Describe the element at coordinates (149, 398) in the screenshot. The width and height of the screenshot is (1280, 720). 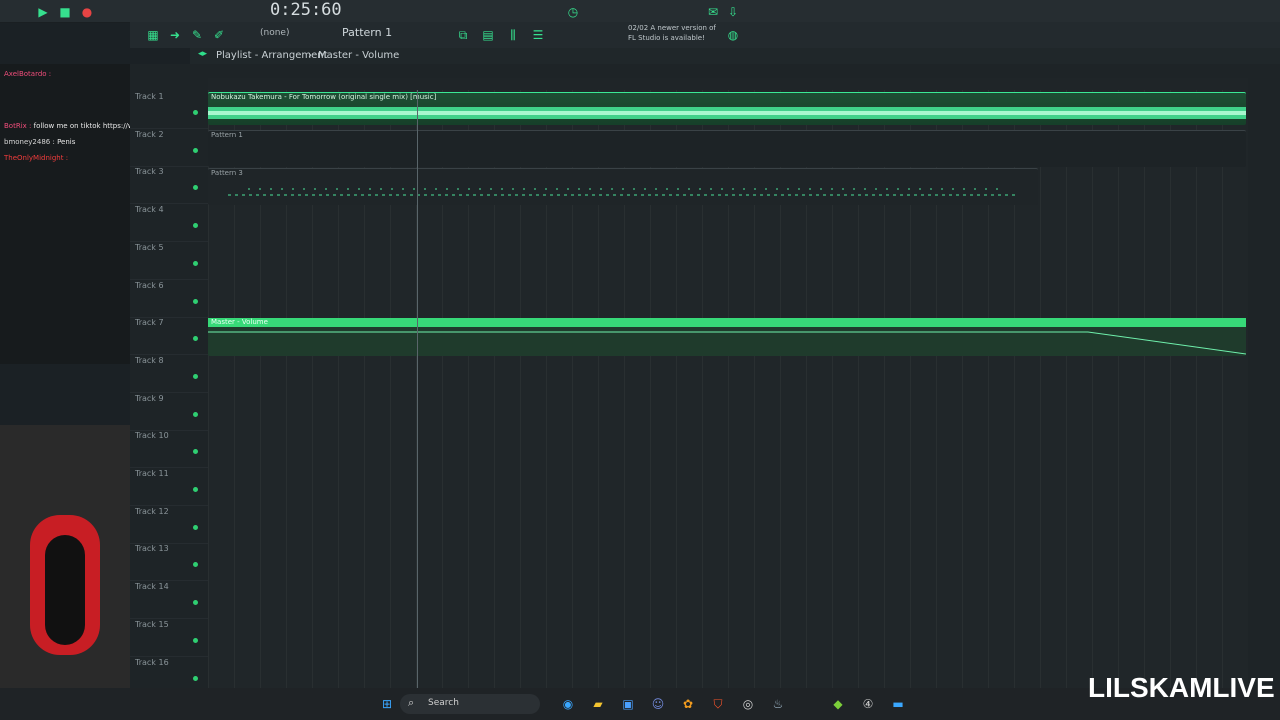
I see `track-label: Track 9` at that location.